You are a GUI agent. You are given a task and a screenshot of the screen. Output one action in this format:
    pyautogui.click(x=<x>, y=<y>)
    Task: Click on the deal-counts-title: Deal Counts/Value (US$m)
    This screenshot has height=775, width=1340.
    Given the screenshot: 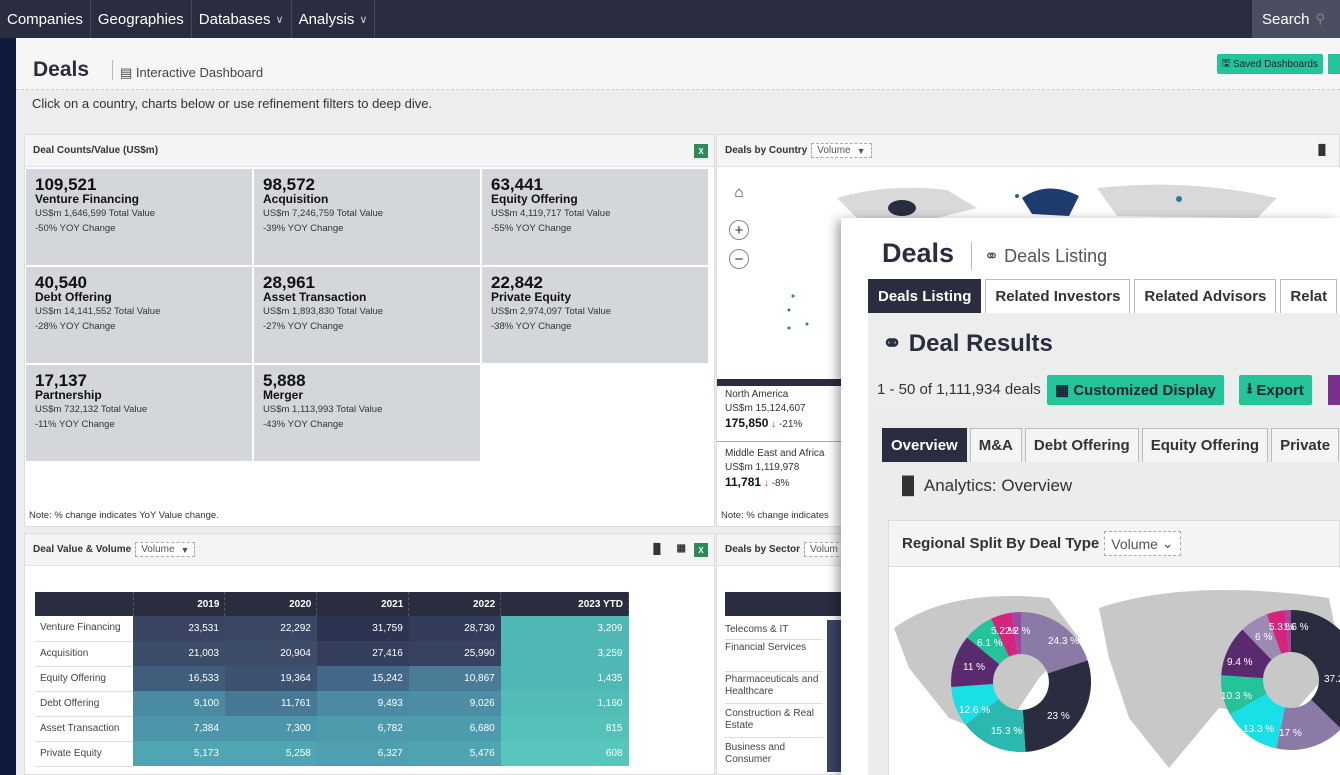 What is the action you would take?
    pyautogui.click(x=96, y=150)
    